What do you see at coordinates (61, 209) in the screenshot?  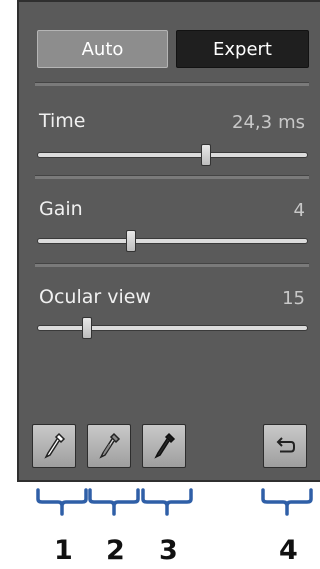 I see `gain-label: Gain` at bounding box center [61, 209].